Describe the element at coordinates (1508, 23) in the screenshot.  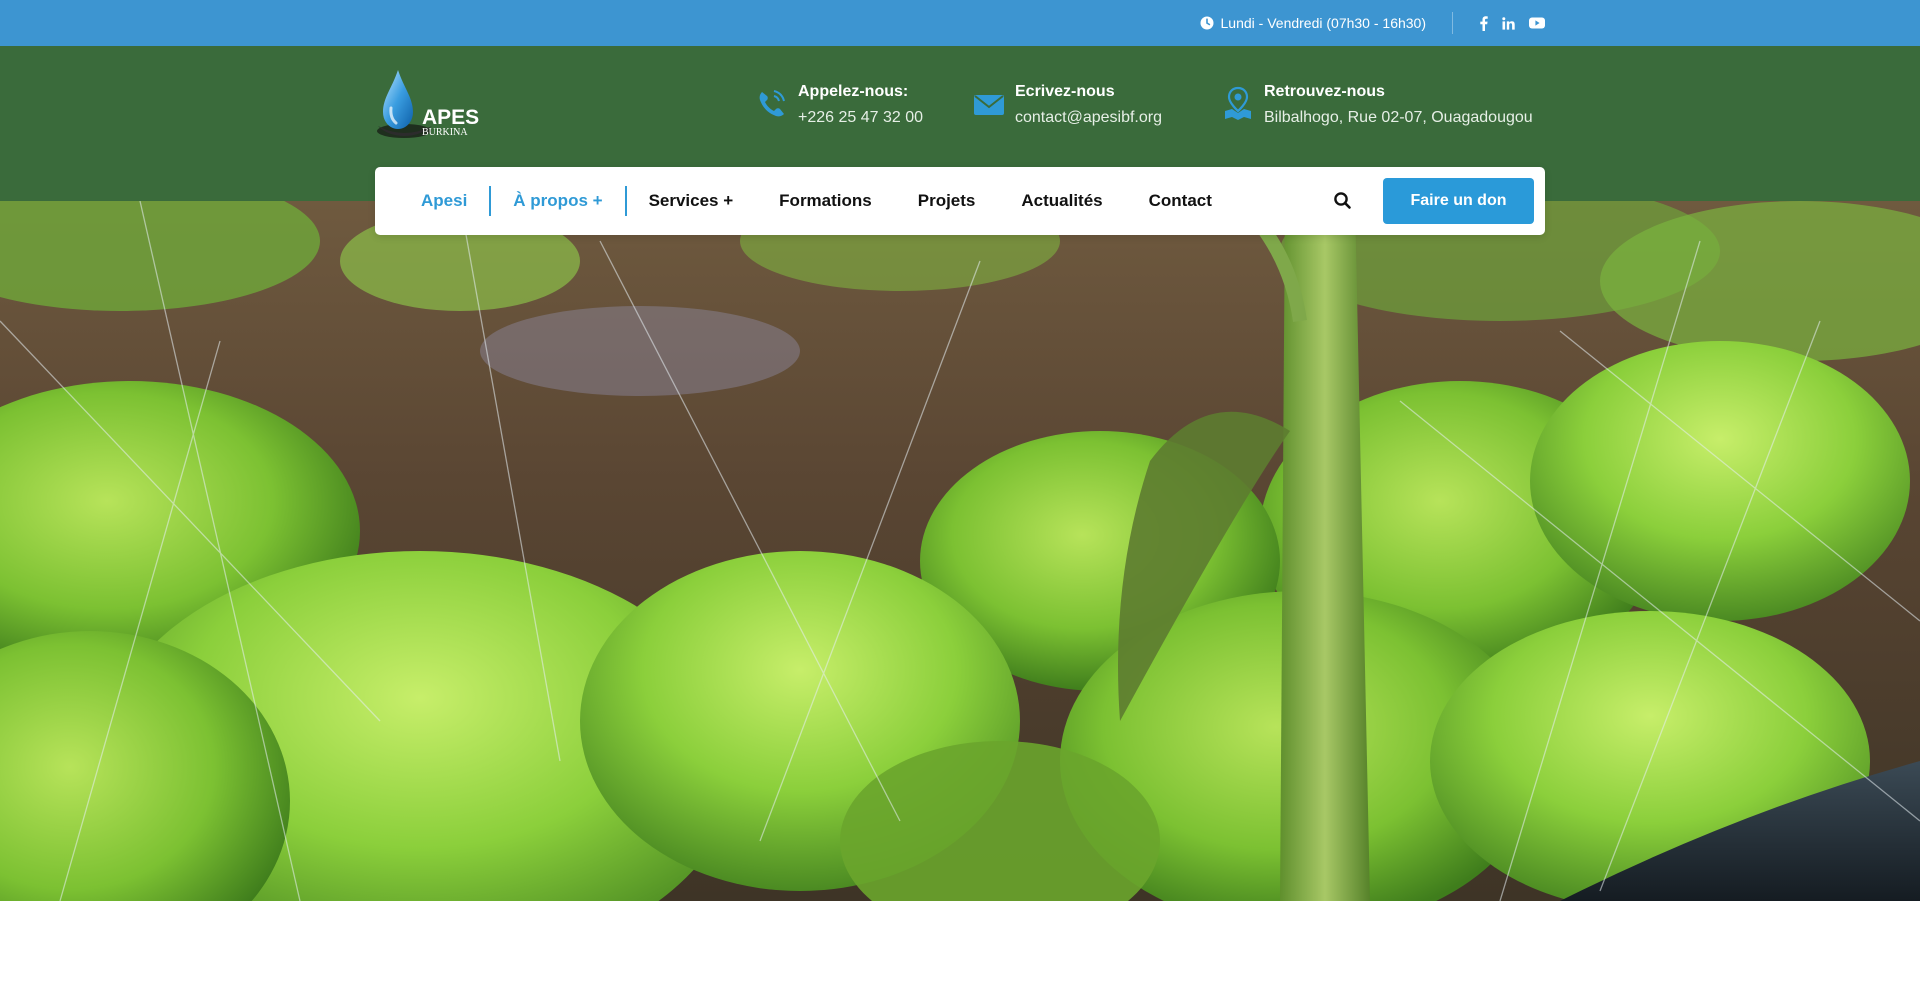
I see `linkedin-icon` at that location.